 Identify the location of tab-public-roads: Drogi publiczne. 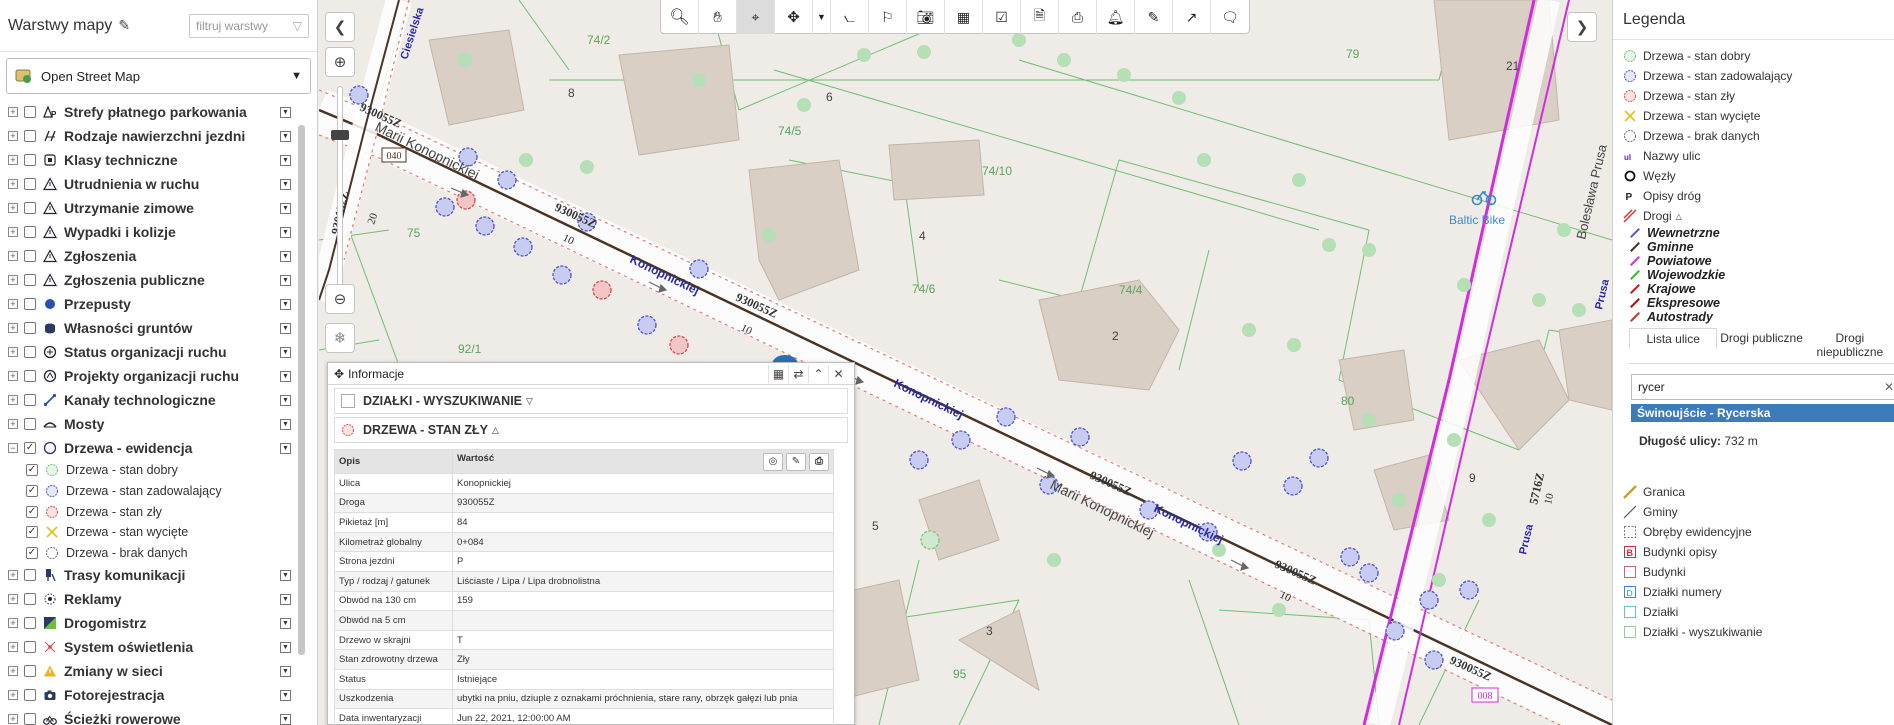
(1761, 345).